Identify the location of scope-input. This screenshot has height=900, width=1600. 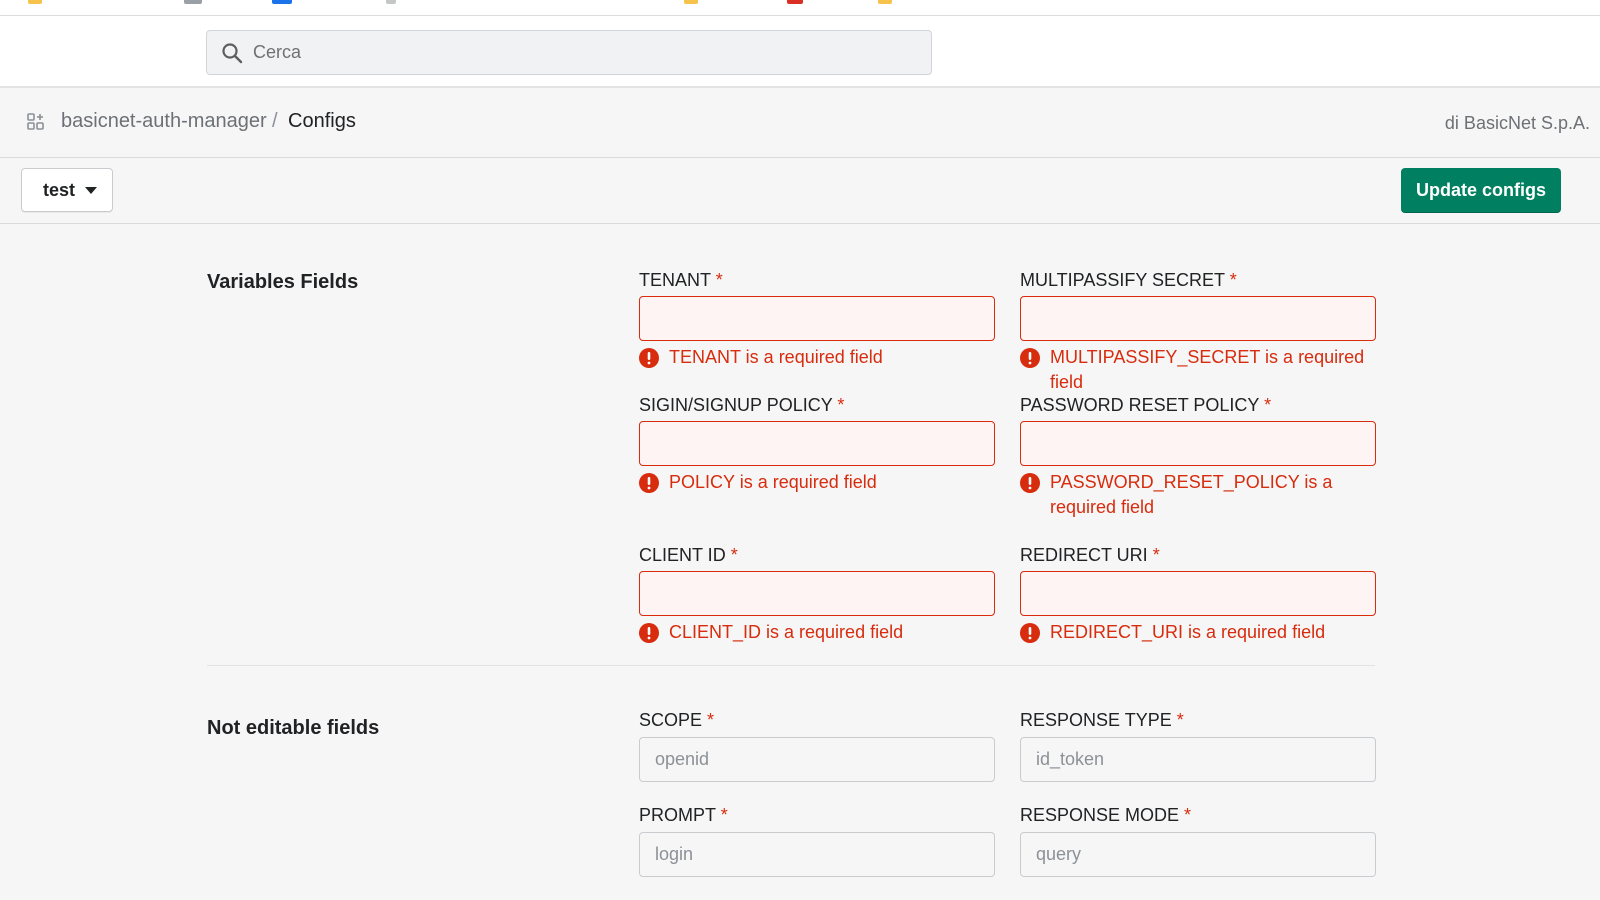
(817, 759).